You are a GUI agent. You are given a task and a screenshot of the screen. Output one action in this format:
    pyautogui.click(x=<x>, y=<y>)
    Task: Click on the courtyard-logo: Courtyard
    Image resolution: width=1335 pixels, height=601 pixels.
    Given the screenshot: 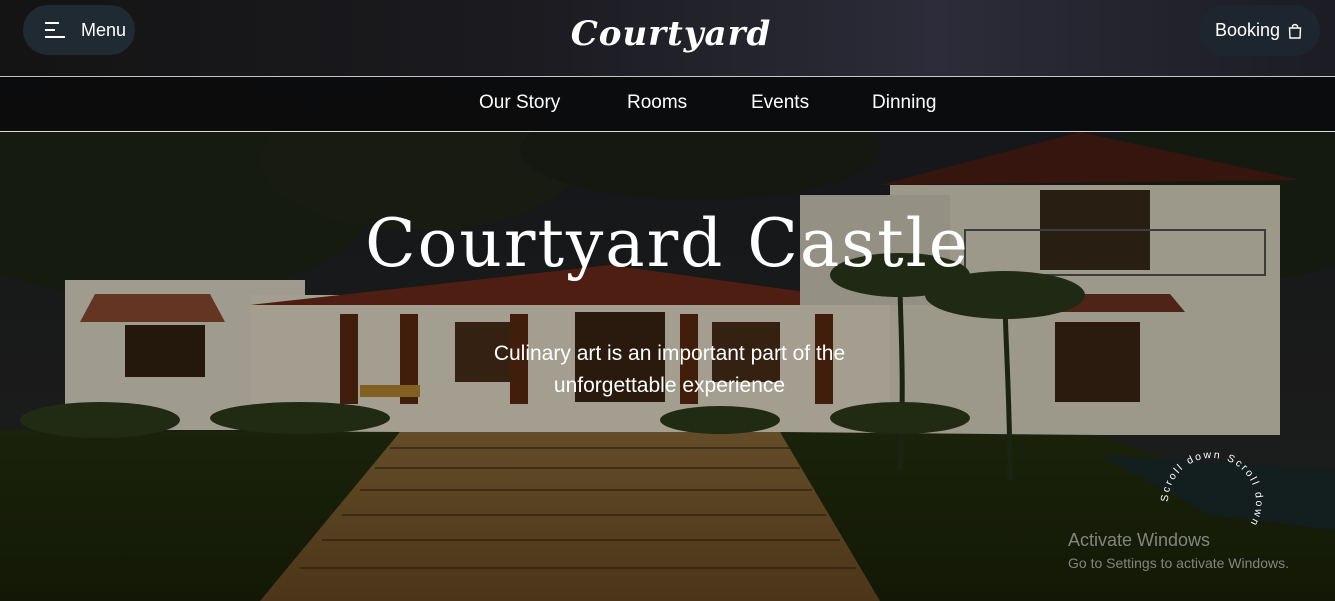 What is the action you would take?
    pyautogui.click(x=671, y=39)
    